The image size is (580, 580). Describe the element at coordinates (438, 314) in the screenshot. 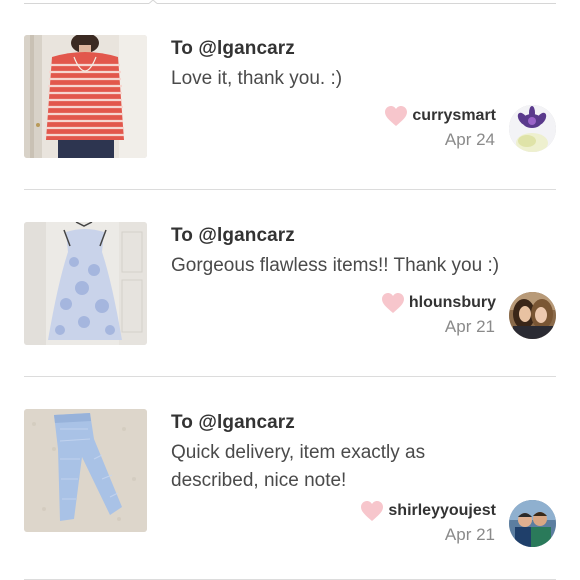

I see `review-meta: hlounsbury Apr 21` at that location.